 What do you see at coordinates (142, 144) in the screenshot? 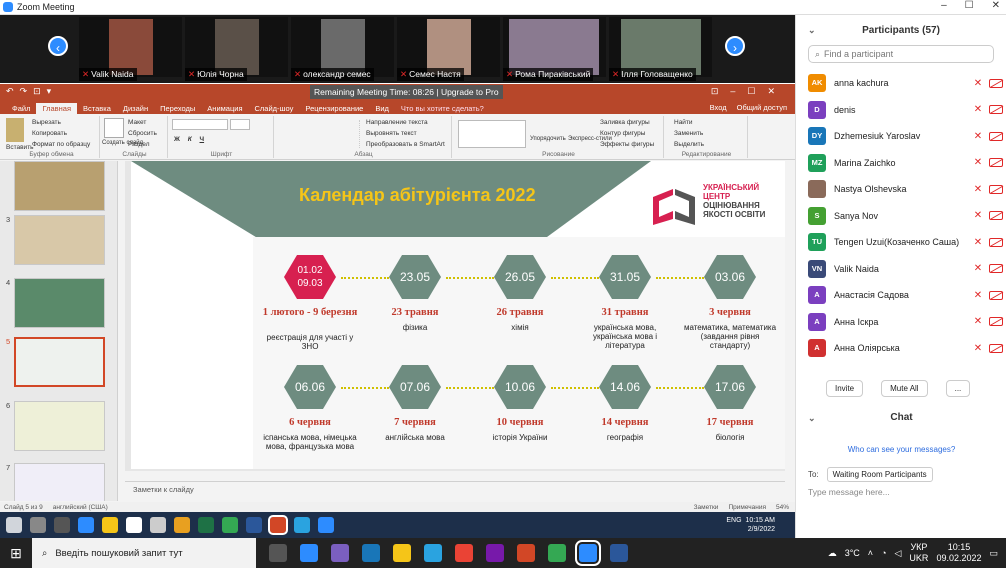
I see `section-button: Раздел` at bounding box center [142, 144].